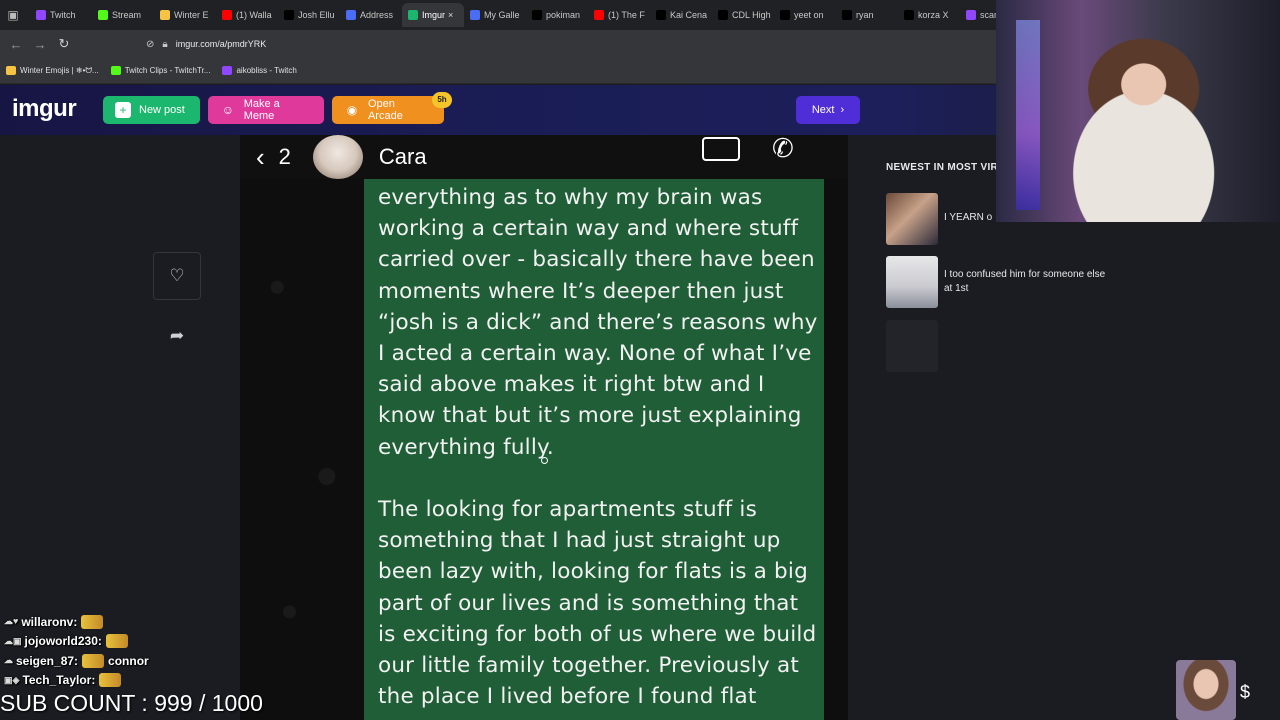  Describe the element at coordinates (1245, 692) in the screenshot. I see `money-icon: $` at that location.